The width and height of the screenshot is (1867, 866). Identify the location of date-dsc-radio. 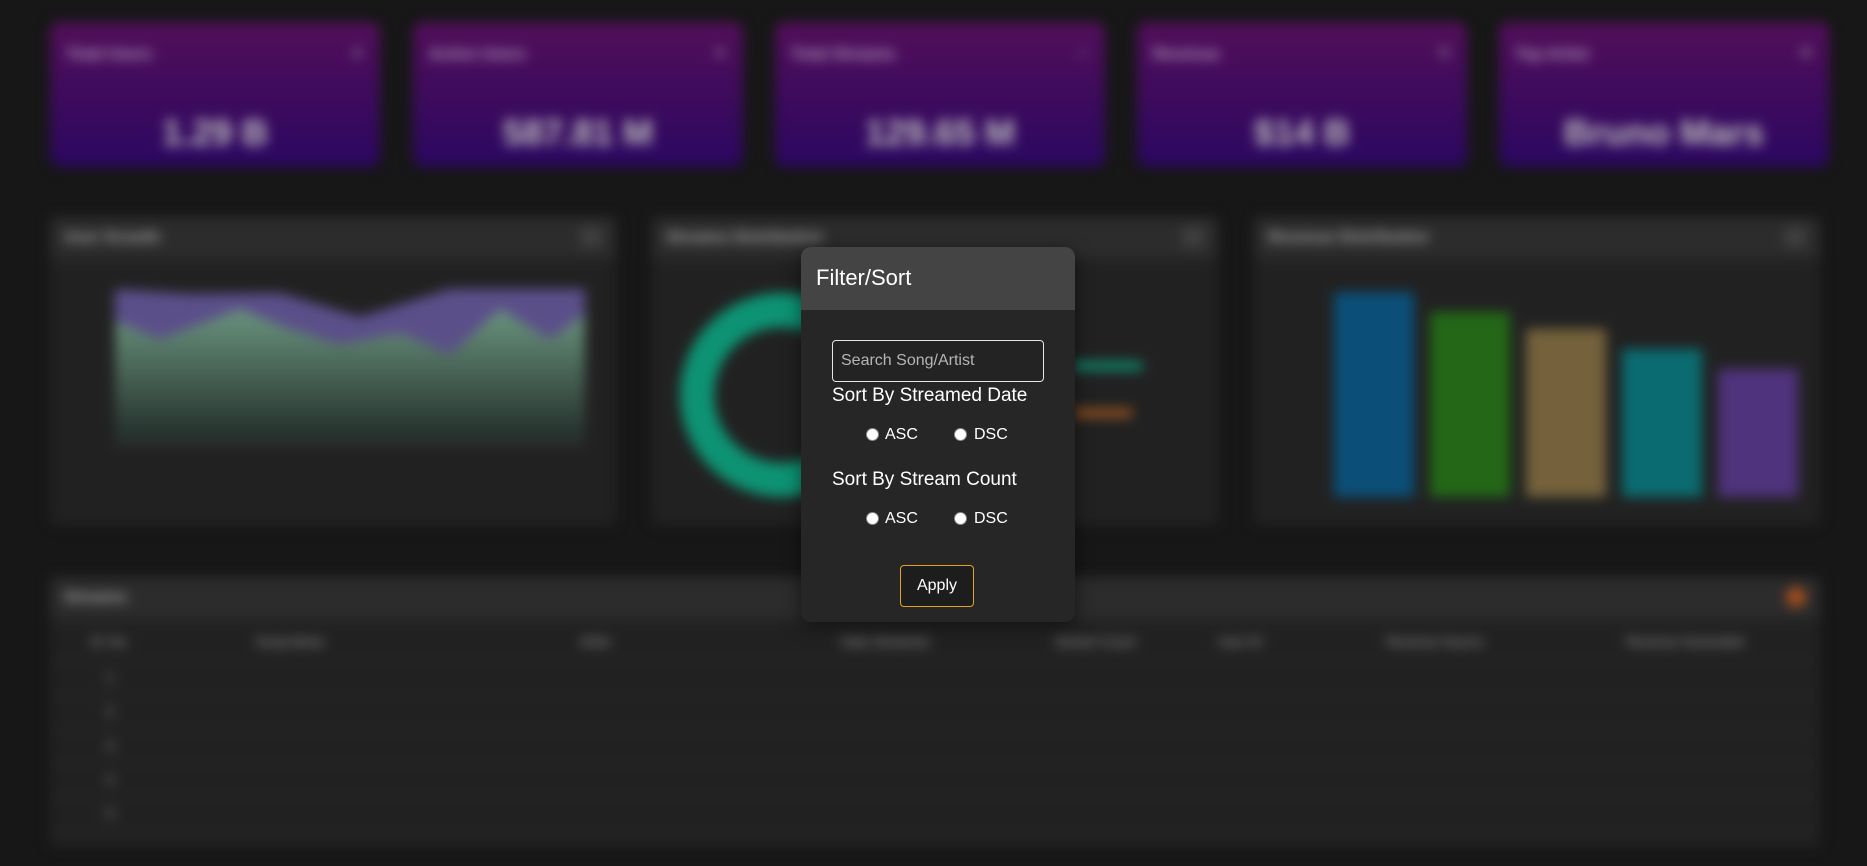
(960, 434).